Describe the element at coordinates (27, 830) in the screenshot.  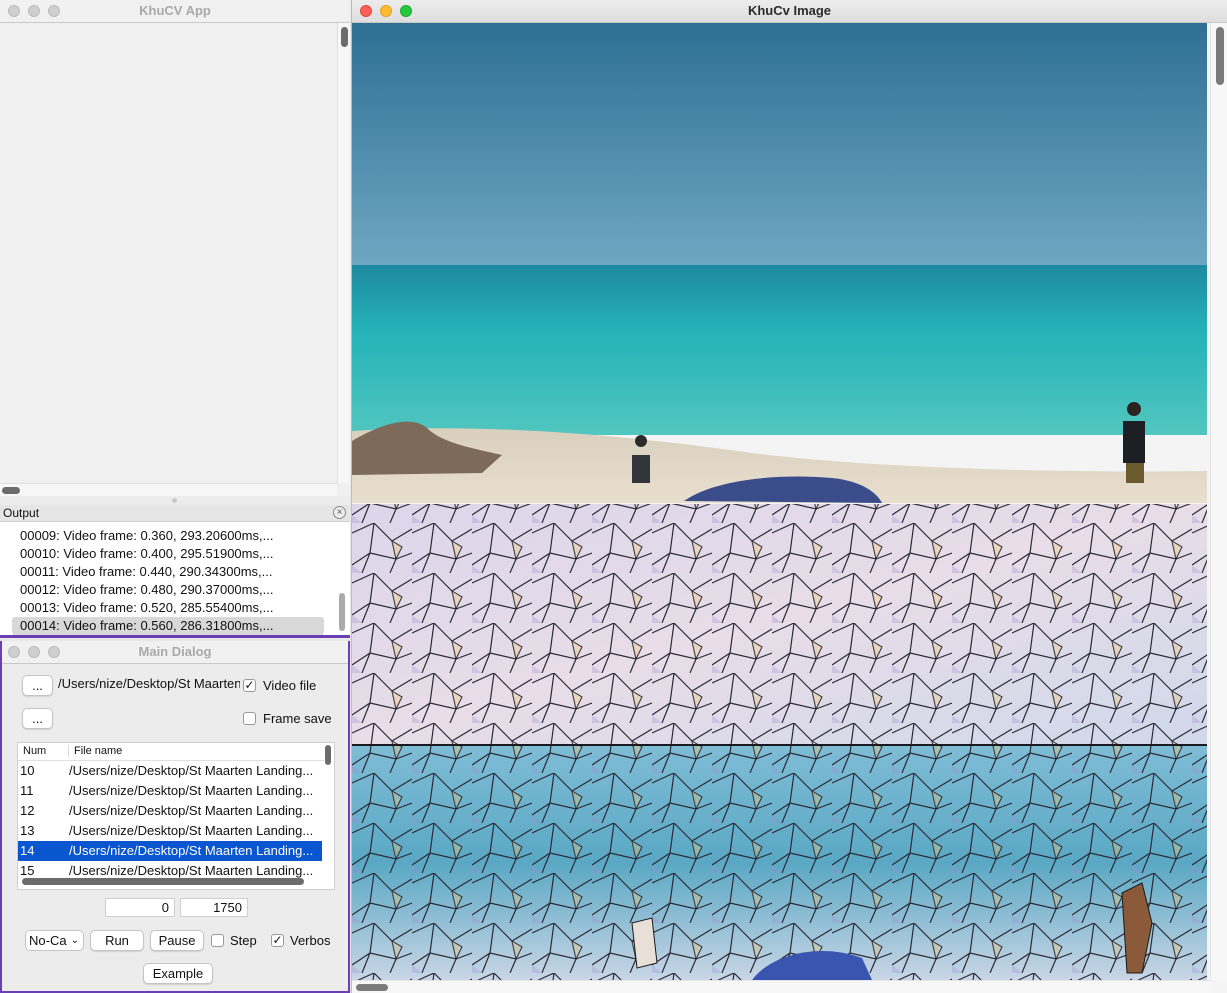
I see `row-num: 13` at that location.